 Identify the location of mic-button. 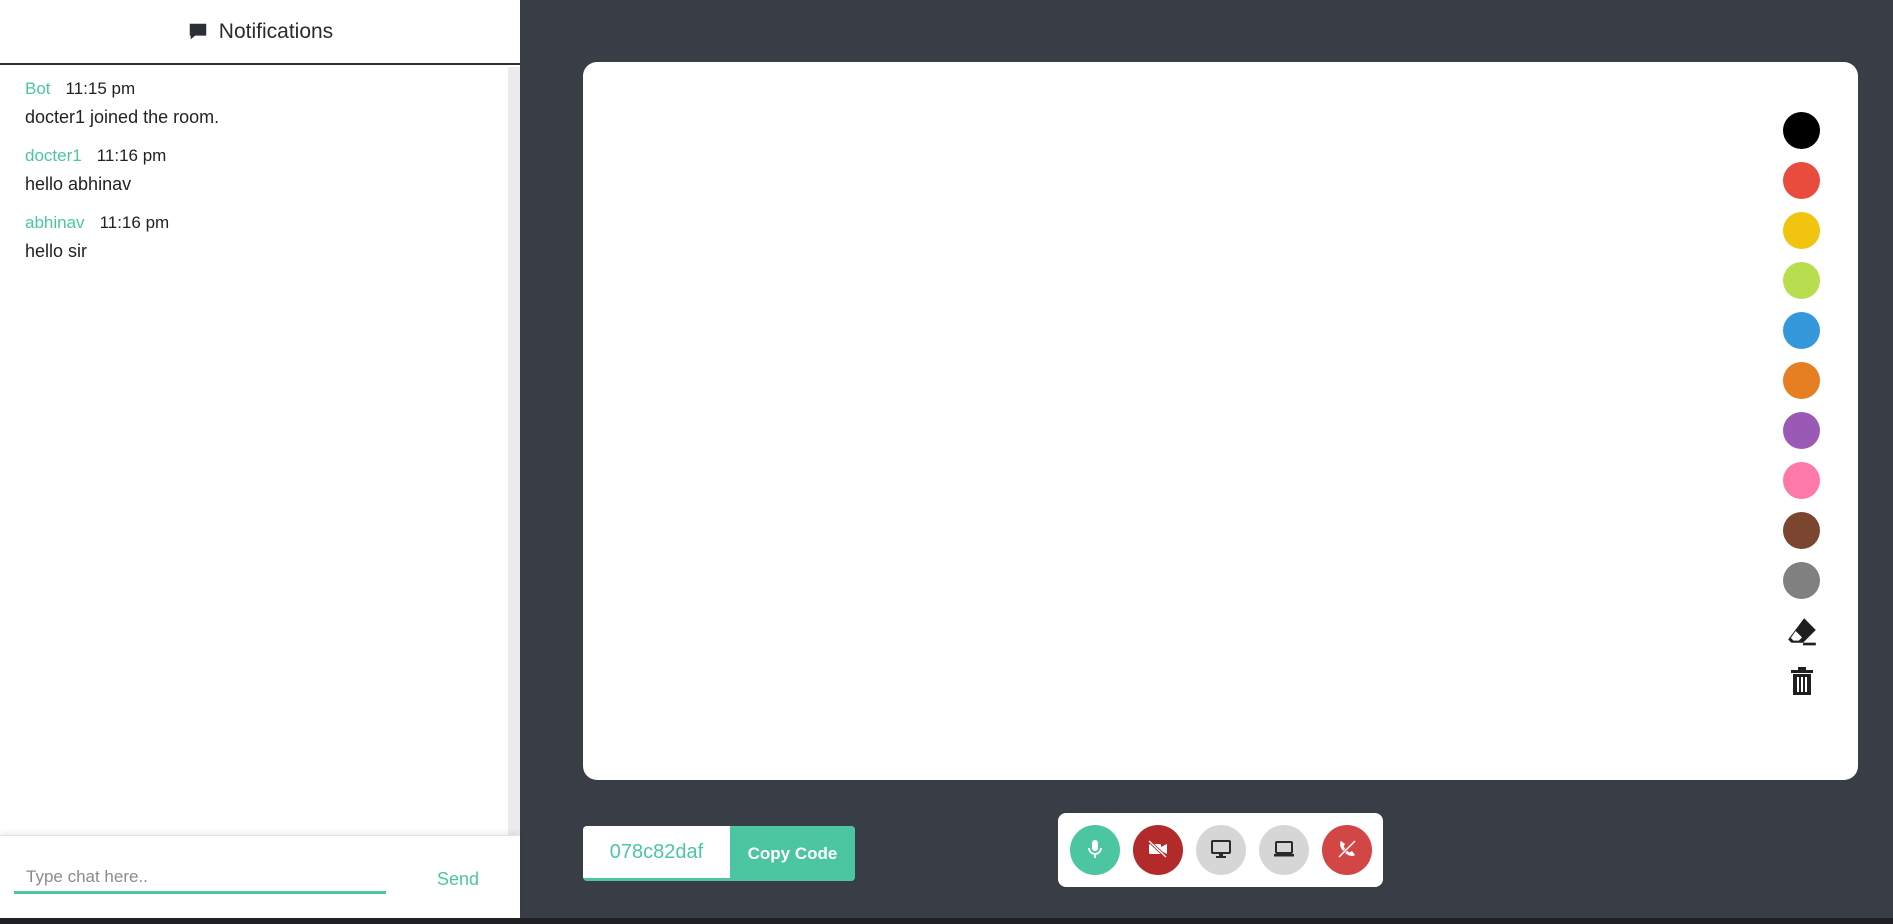
(1094, 850).